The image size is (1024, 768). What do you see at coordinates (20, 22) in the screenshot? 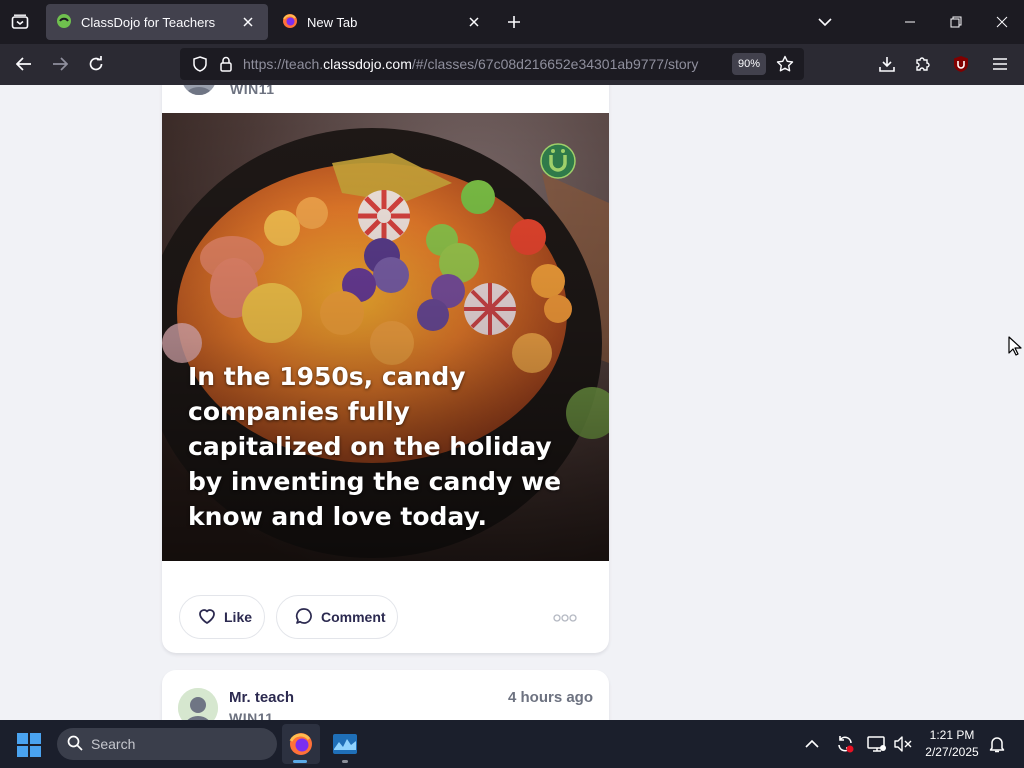
I see `list-all-tabs-icon` at bounding box center [20, 22].